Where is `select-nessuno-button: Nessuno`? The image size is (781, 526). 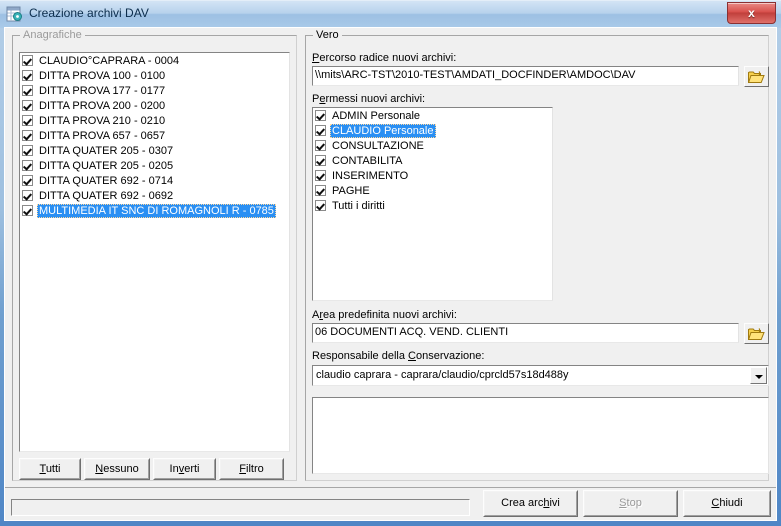
select-nessuno-button: Nessuno is located at coordinates (117, 469).